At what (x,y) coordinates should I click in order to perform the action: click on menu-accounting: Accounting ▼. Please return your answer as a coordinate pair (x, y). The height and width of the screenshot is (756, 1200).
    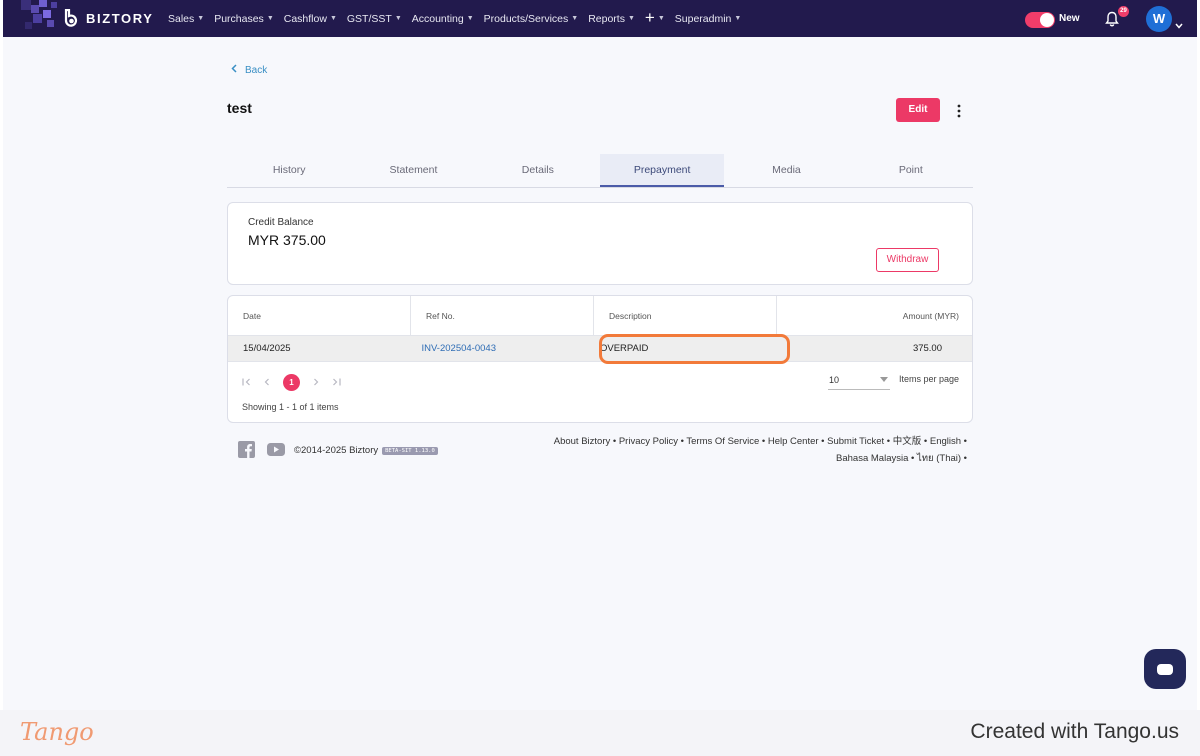
    Looking at the image, I should click on (443, 19).